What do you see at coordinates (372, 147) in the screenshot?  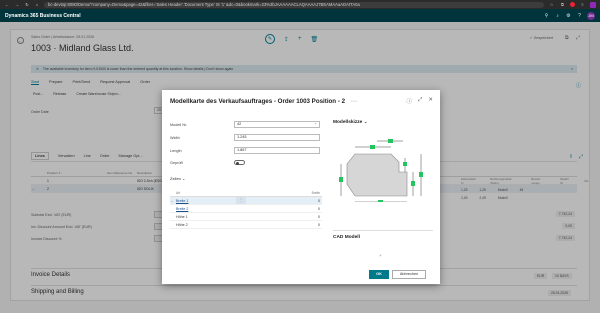 I see `marker-top` at bounding box center [372, 147].